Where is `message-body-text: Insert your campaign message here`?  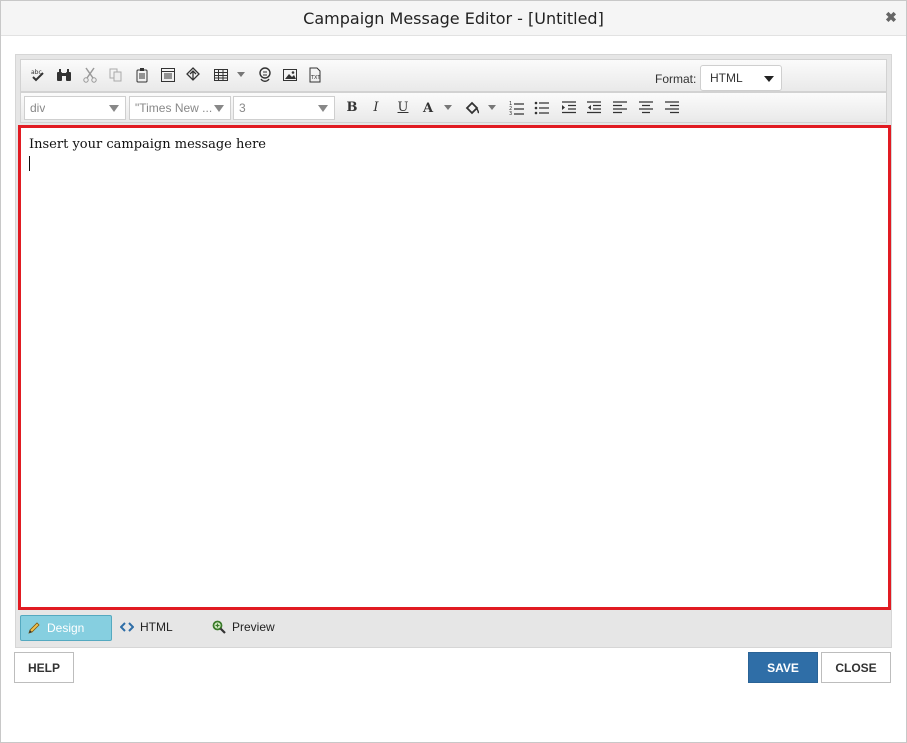
message-body-text: Insert your campaign message here is located at coordinates (147, 144).